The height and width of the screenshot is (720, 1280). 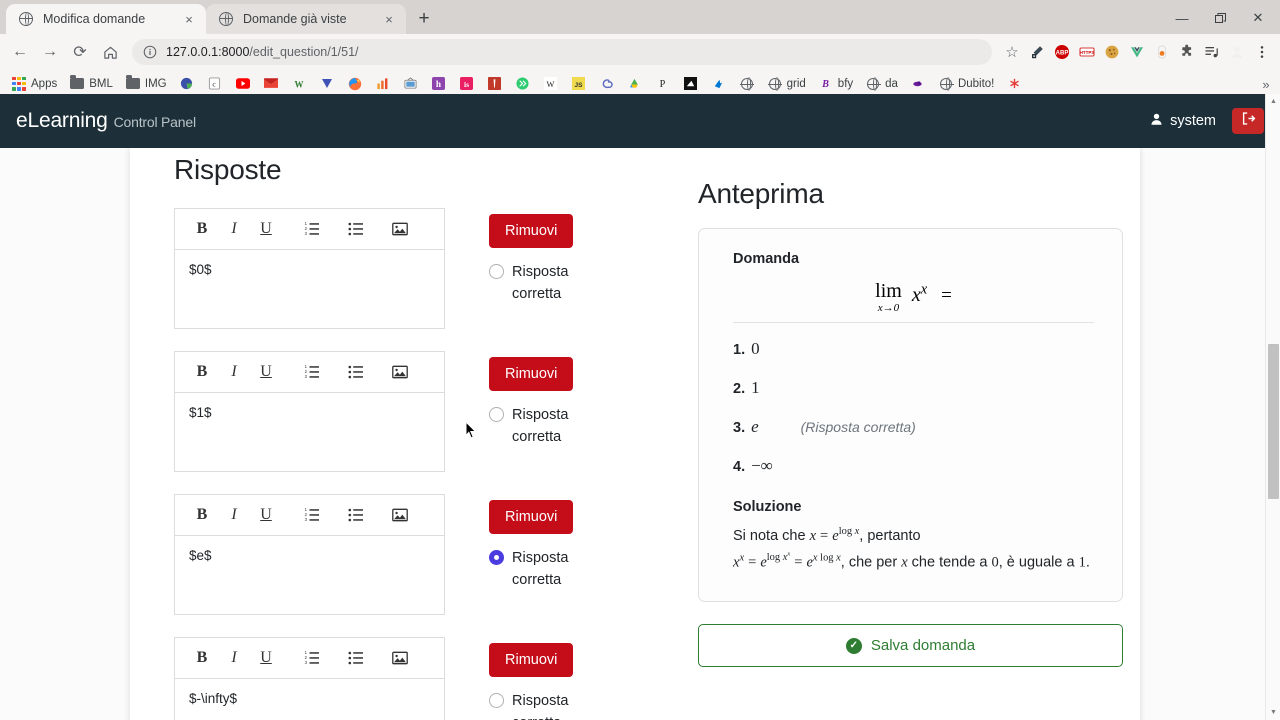 I want to click on answer-text: $0$, so click(x=309, y=289).